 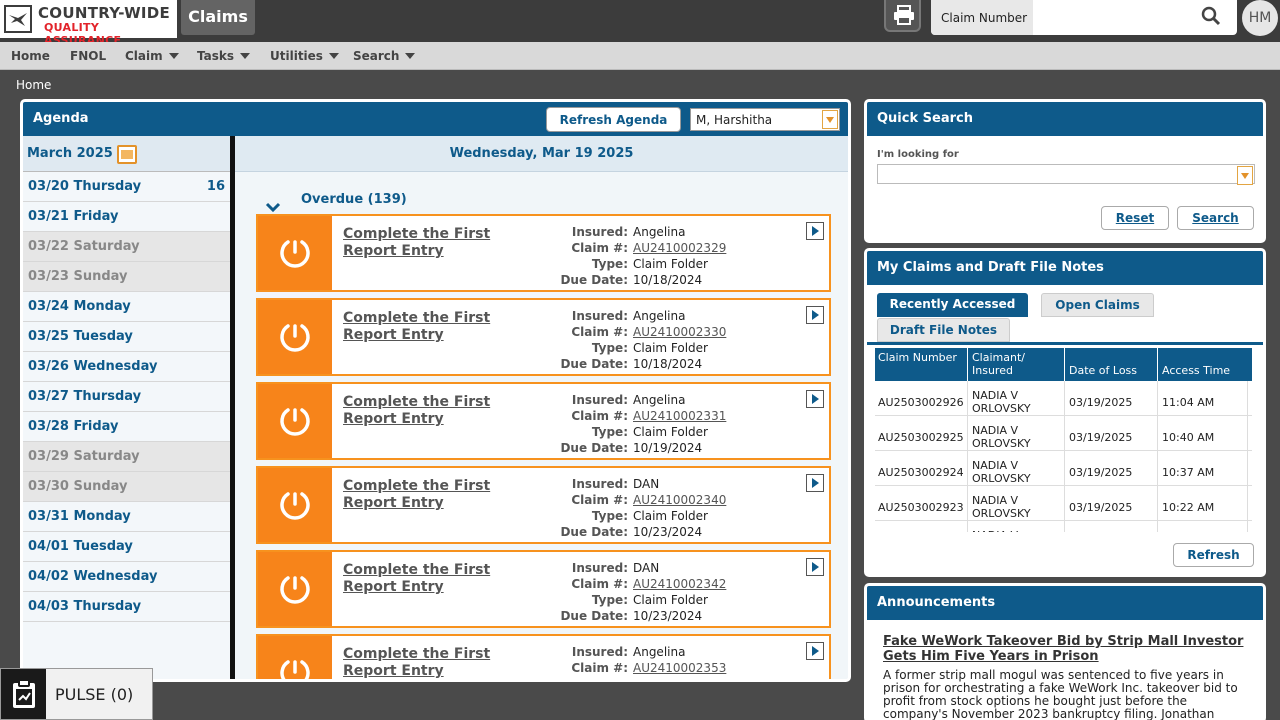 I want to click on tab-recently-accessed: Recently Accessed, so click(x=952, y=305).